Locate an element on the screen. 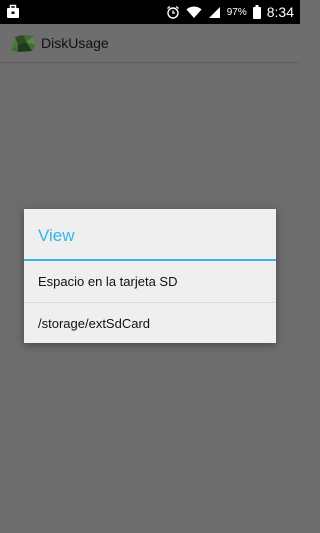 The height and width of the screenshot is (533, 320). action-bar: DiskUsage is located at coordinates (150, 43).